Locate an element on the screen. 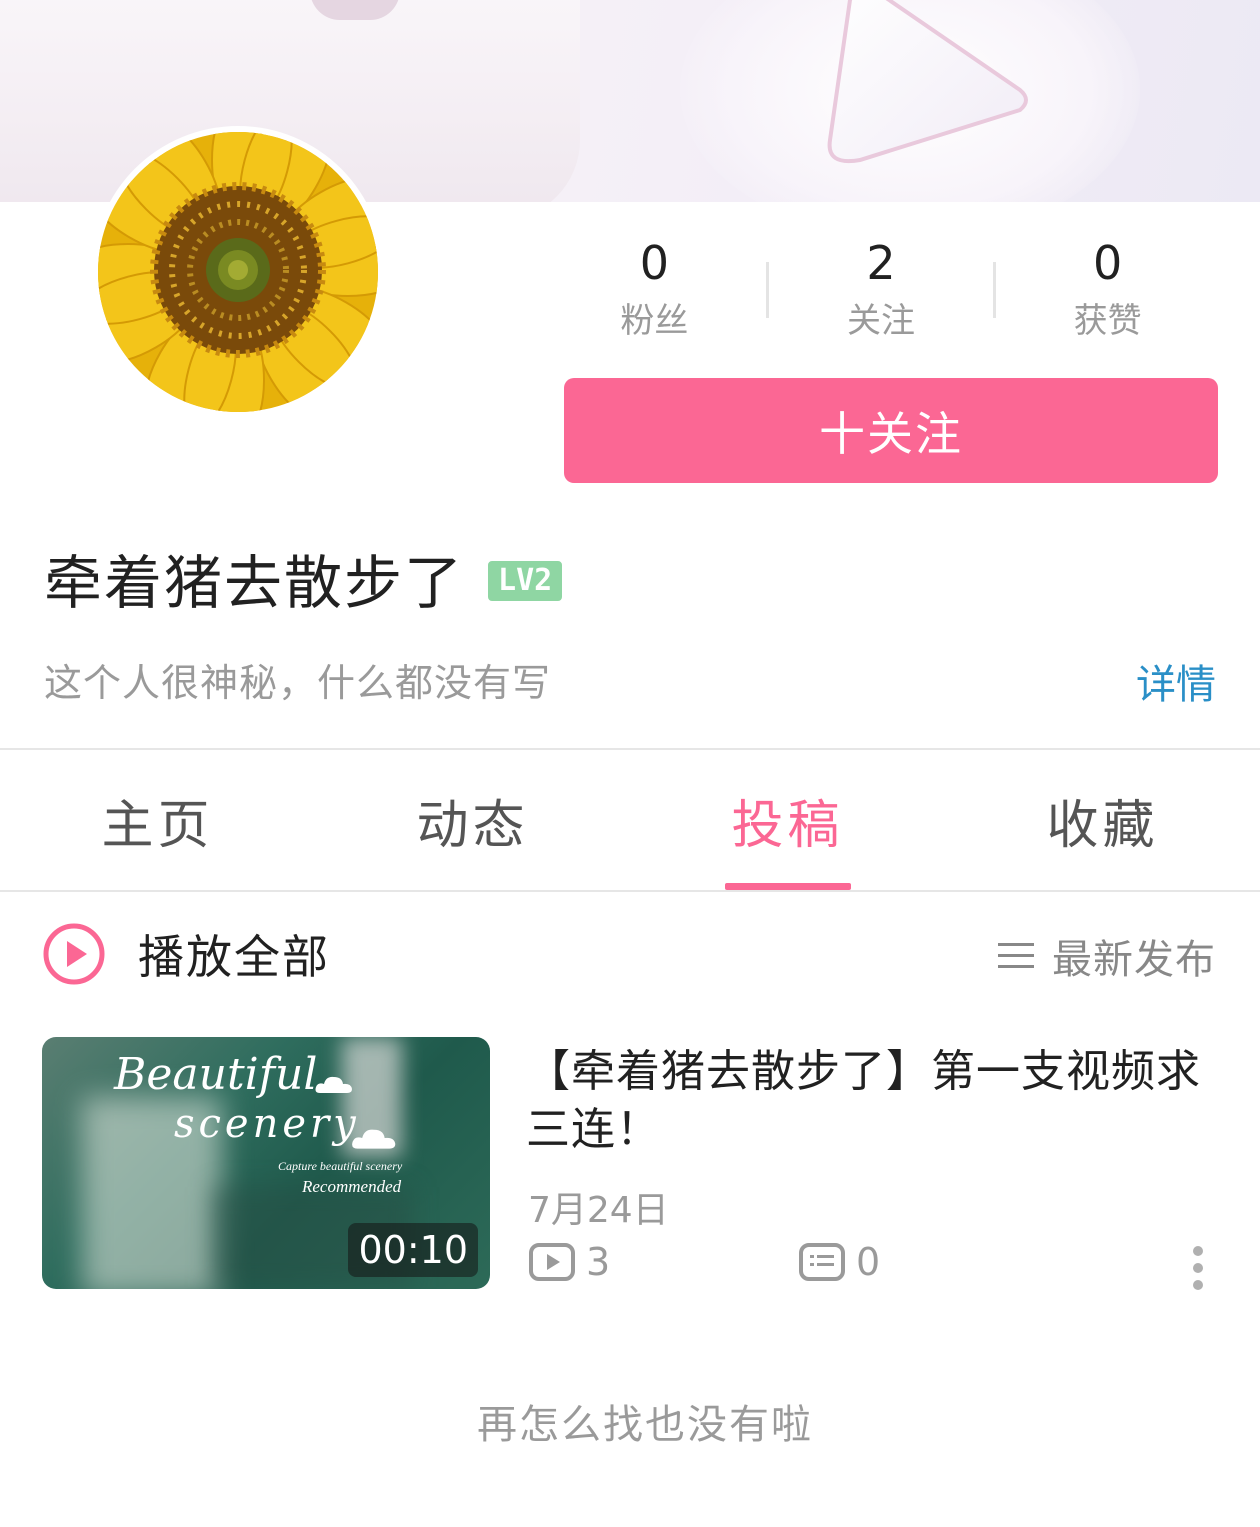 The width and height of the screenshot is (1260, 1527). tab-dynamics: 动态 is located at coordinates (472, 820).